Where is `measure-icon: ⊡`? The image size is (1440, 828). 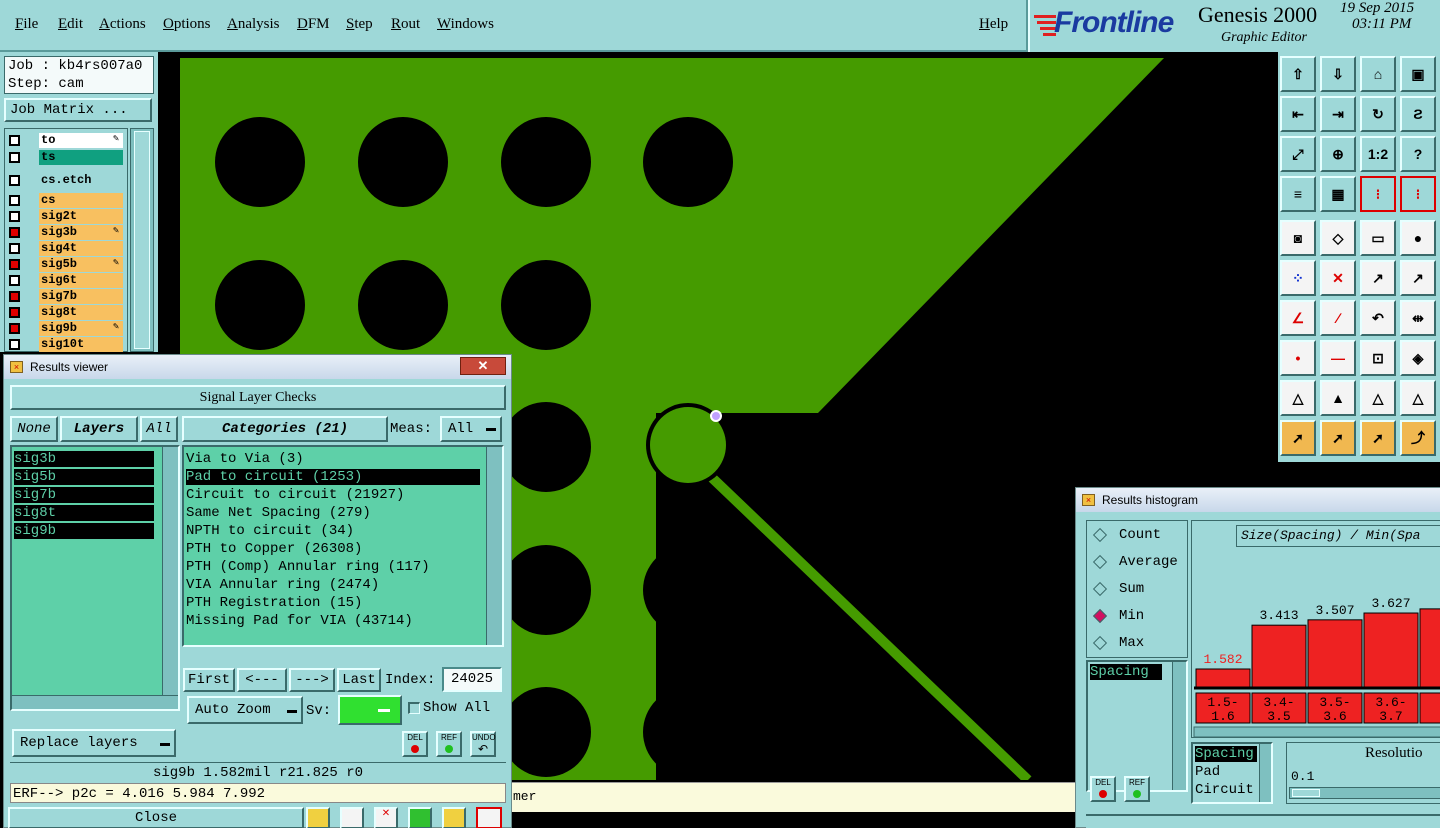
measure-icon: ⊡ is located at coordinates (1378, 358).